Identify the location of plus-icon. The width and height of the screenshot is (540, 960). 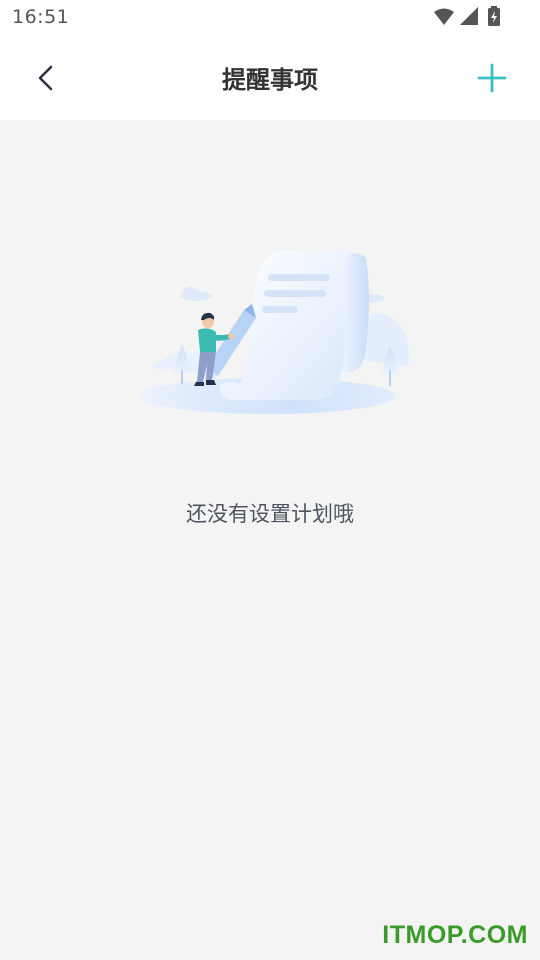
(492, 78).